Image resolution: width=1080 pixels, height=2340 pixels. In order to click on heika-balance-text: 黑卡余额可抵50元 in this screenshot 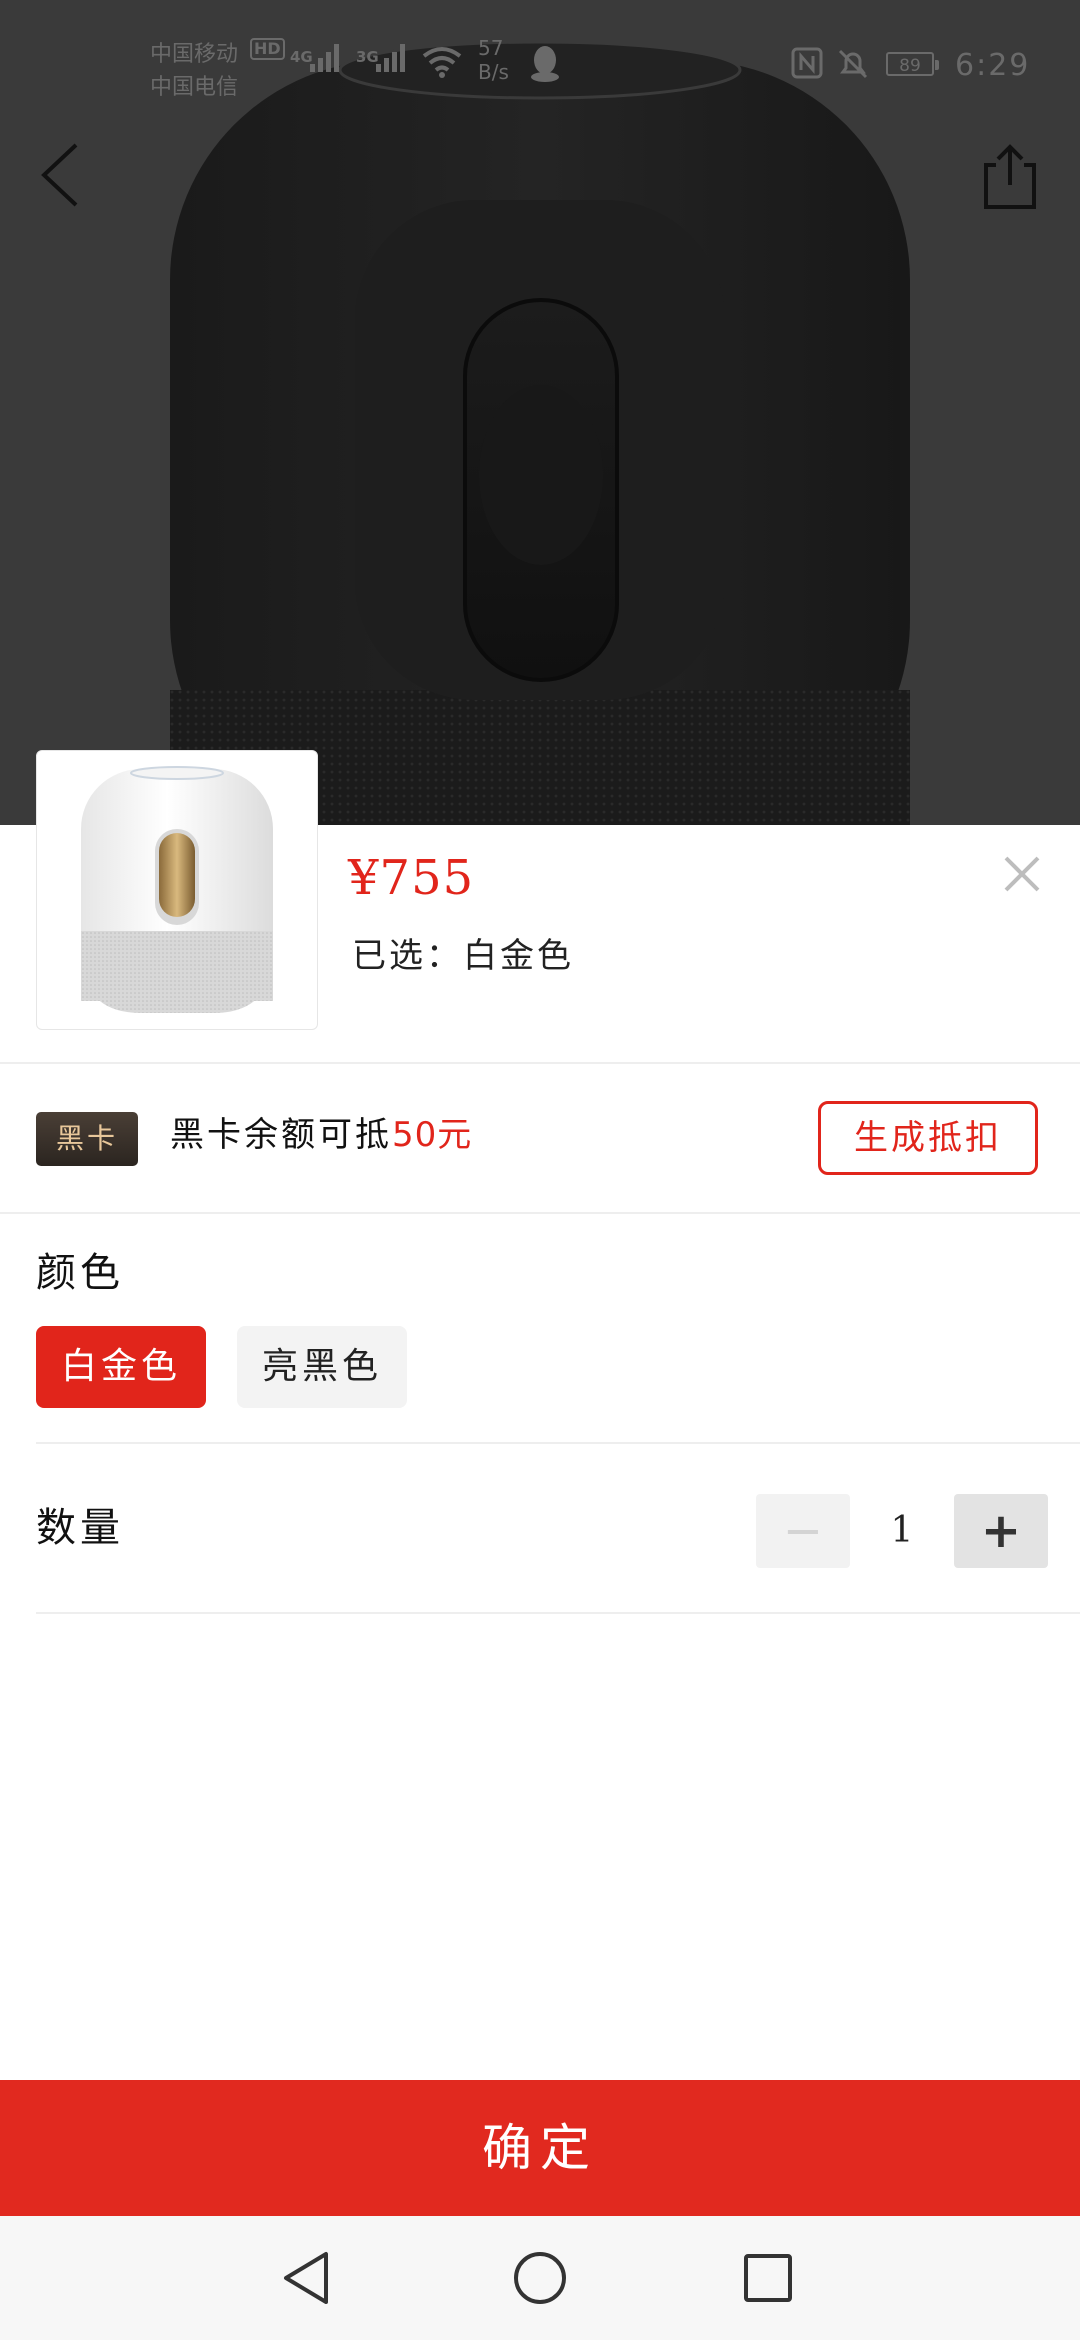, I will do `click(321, 1135)`.